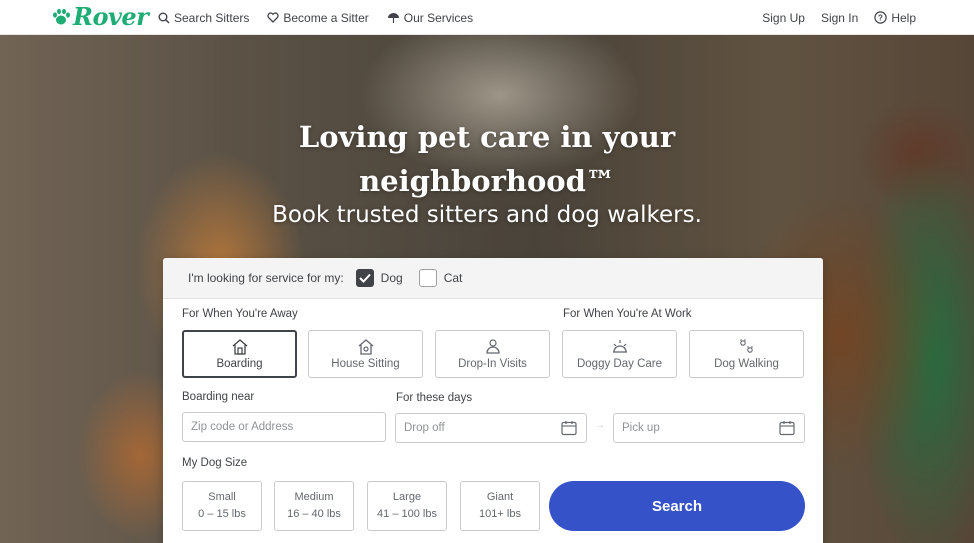  I want to click on size-large-name: Large, so click(407, 497).